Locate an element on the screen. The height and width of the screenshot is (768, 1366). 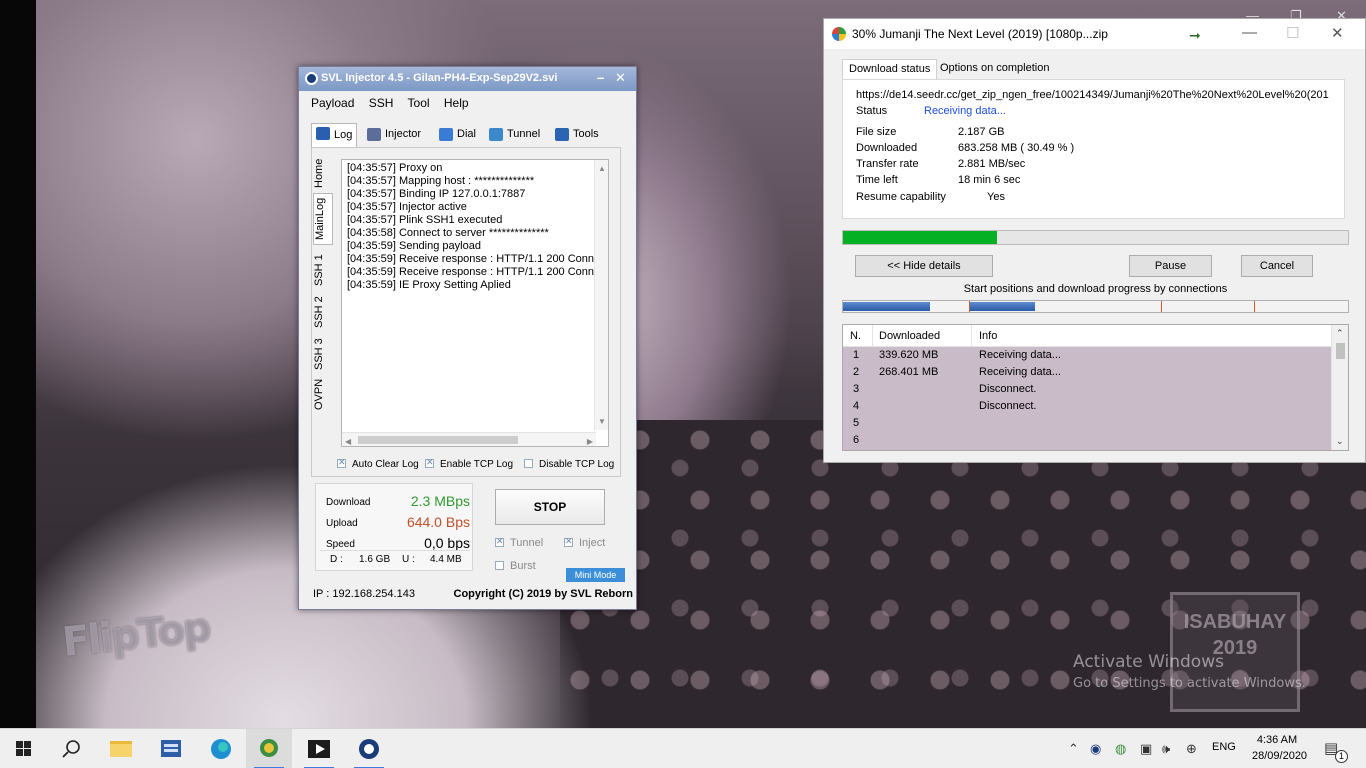
tab-dial-label: Dial is located at coordinates (466, 134).